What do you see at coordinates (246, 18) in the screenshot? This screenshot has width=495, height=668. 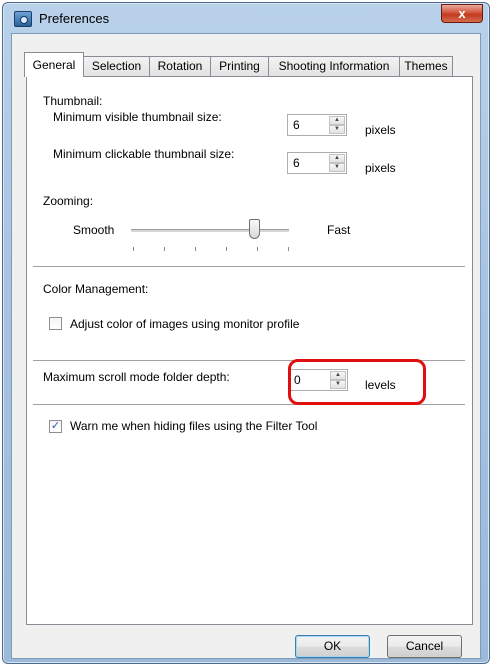 I see `title-bar: Preferences x` at bounding box center [246, 18].